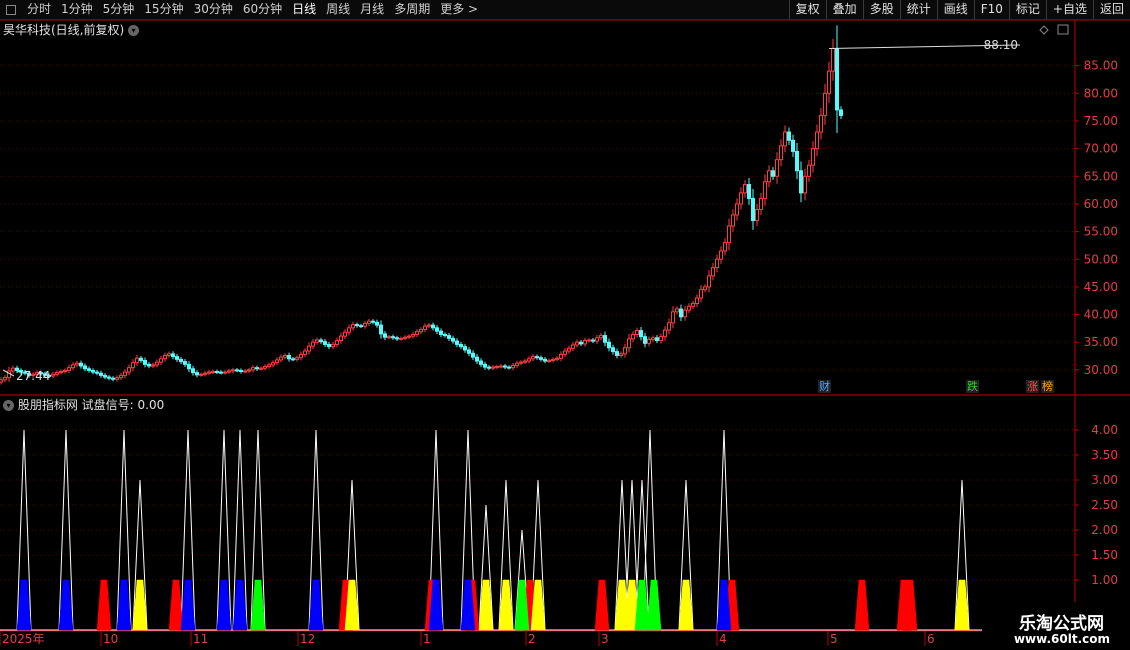 The height and width of the screenshot is (650, 1130). I want to click on watermark-title: 乐淘公式网, so click(1061, 624).